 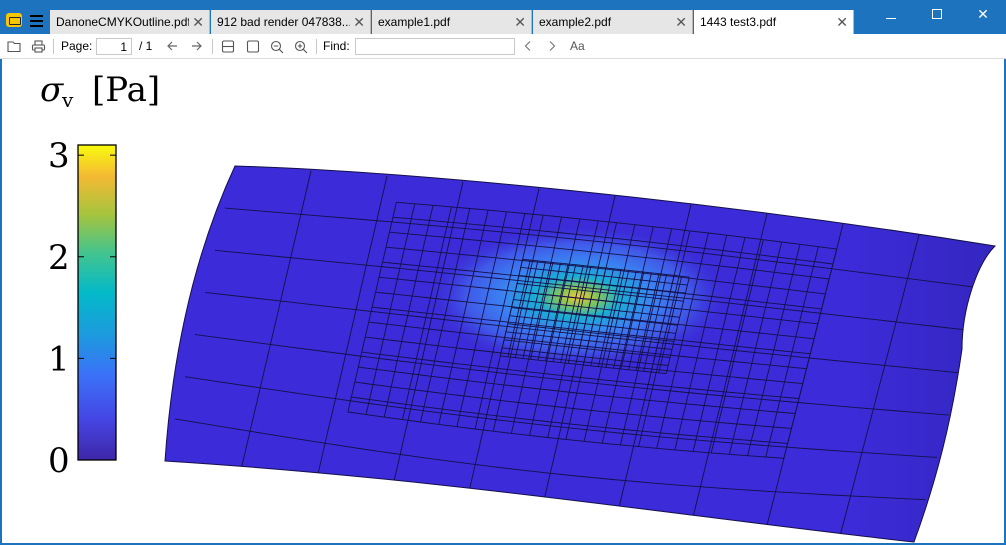 I want to click on stress-hotspot, so click(x=578, y=297).